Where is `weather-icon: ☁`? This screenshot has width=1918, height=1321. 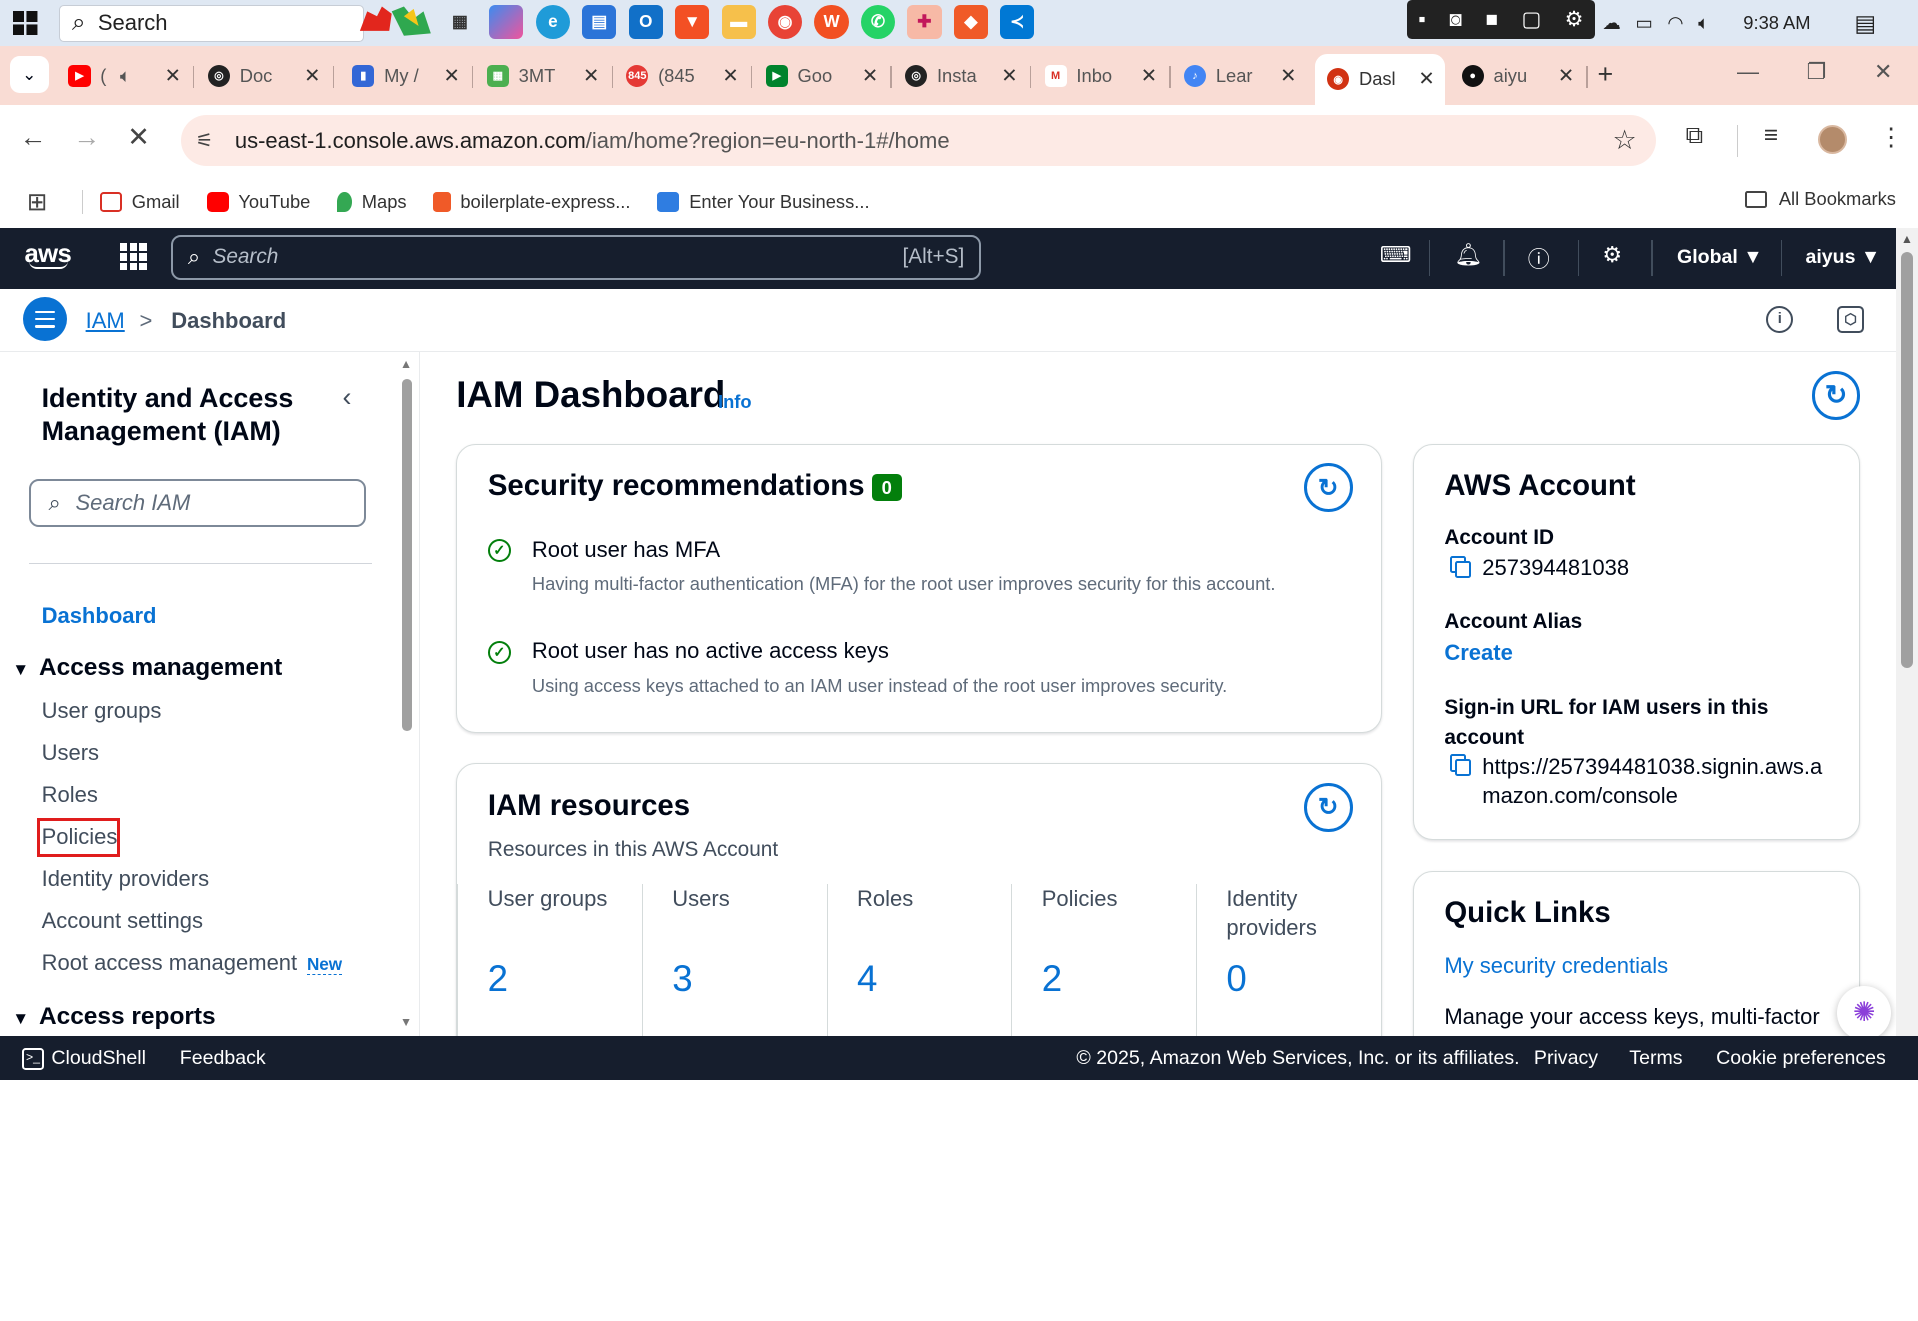 weather-icon: ☁ is located at coordinates (1611, 23).